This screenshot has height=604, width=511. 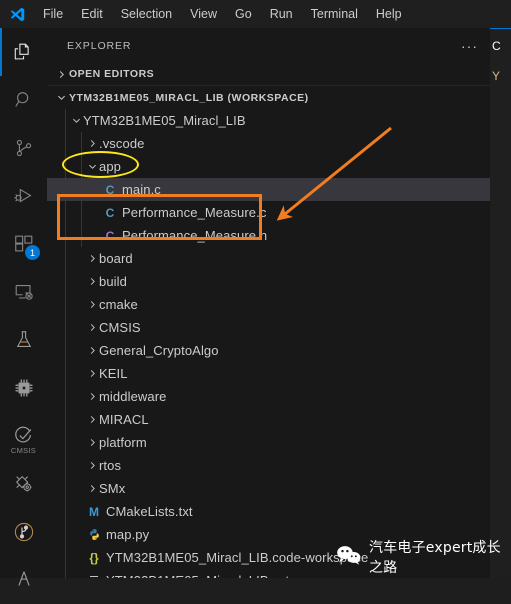 What do you see at coordinates (118, 304) in the screenshot?
I see `tree-item-label: cmake` at bounding box center [118, 304].